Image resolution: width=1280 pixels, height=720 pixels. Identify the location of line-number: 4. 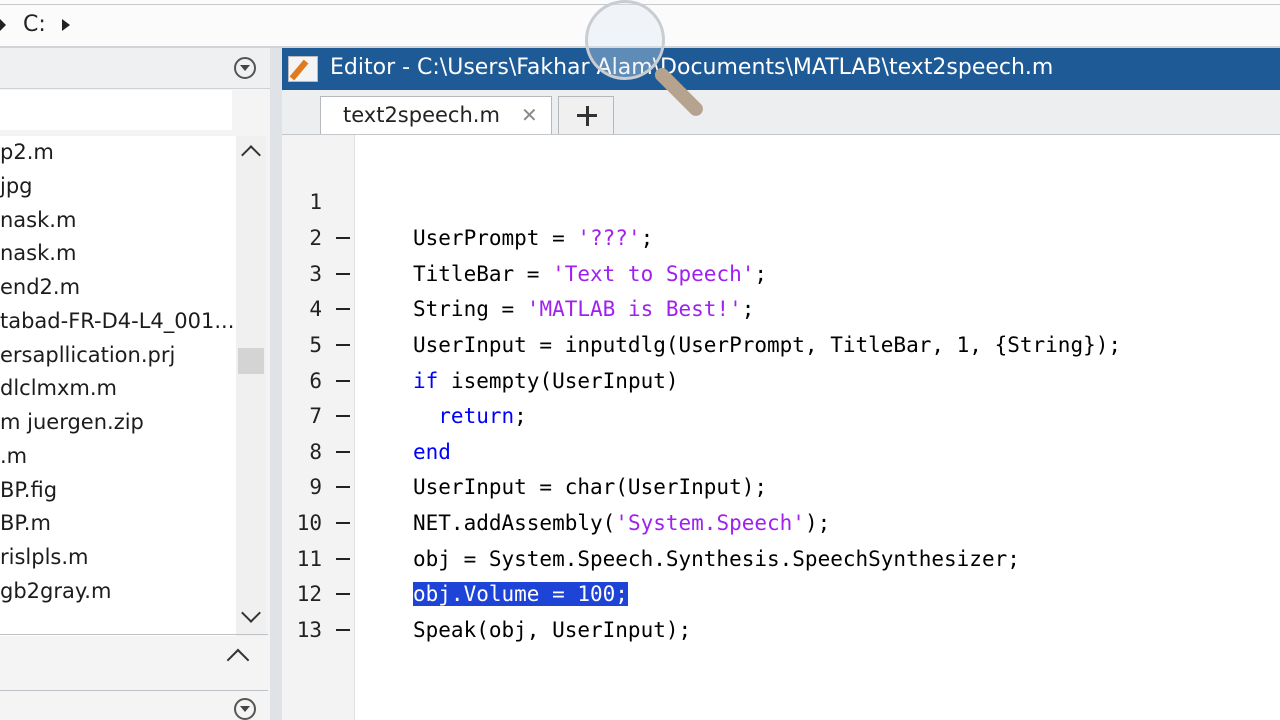
(315, 309).